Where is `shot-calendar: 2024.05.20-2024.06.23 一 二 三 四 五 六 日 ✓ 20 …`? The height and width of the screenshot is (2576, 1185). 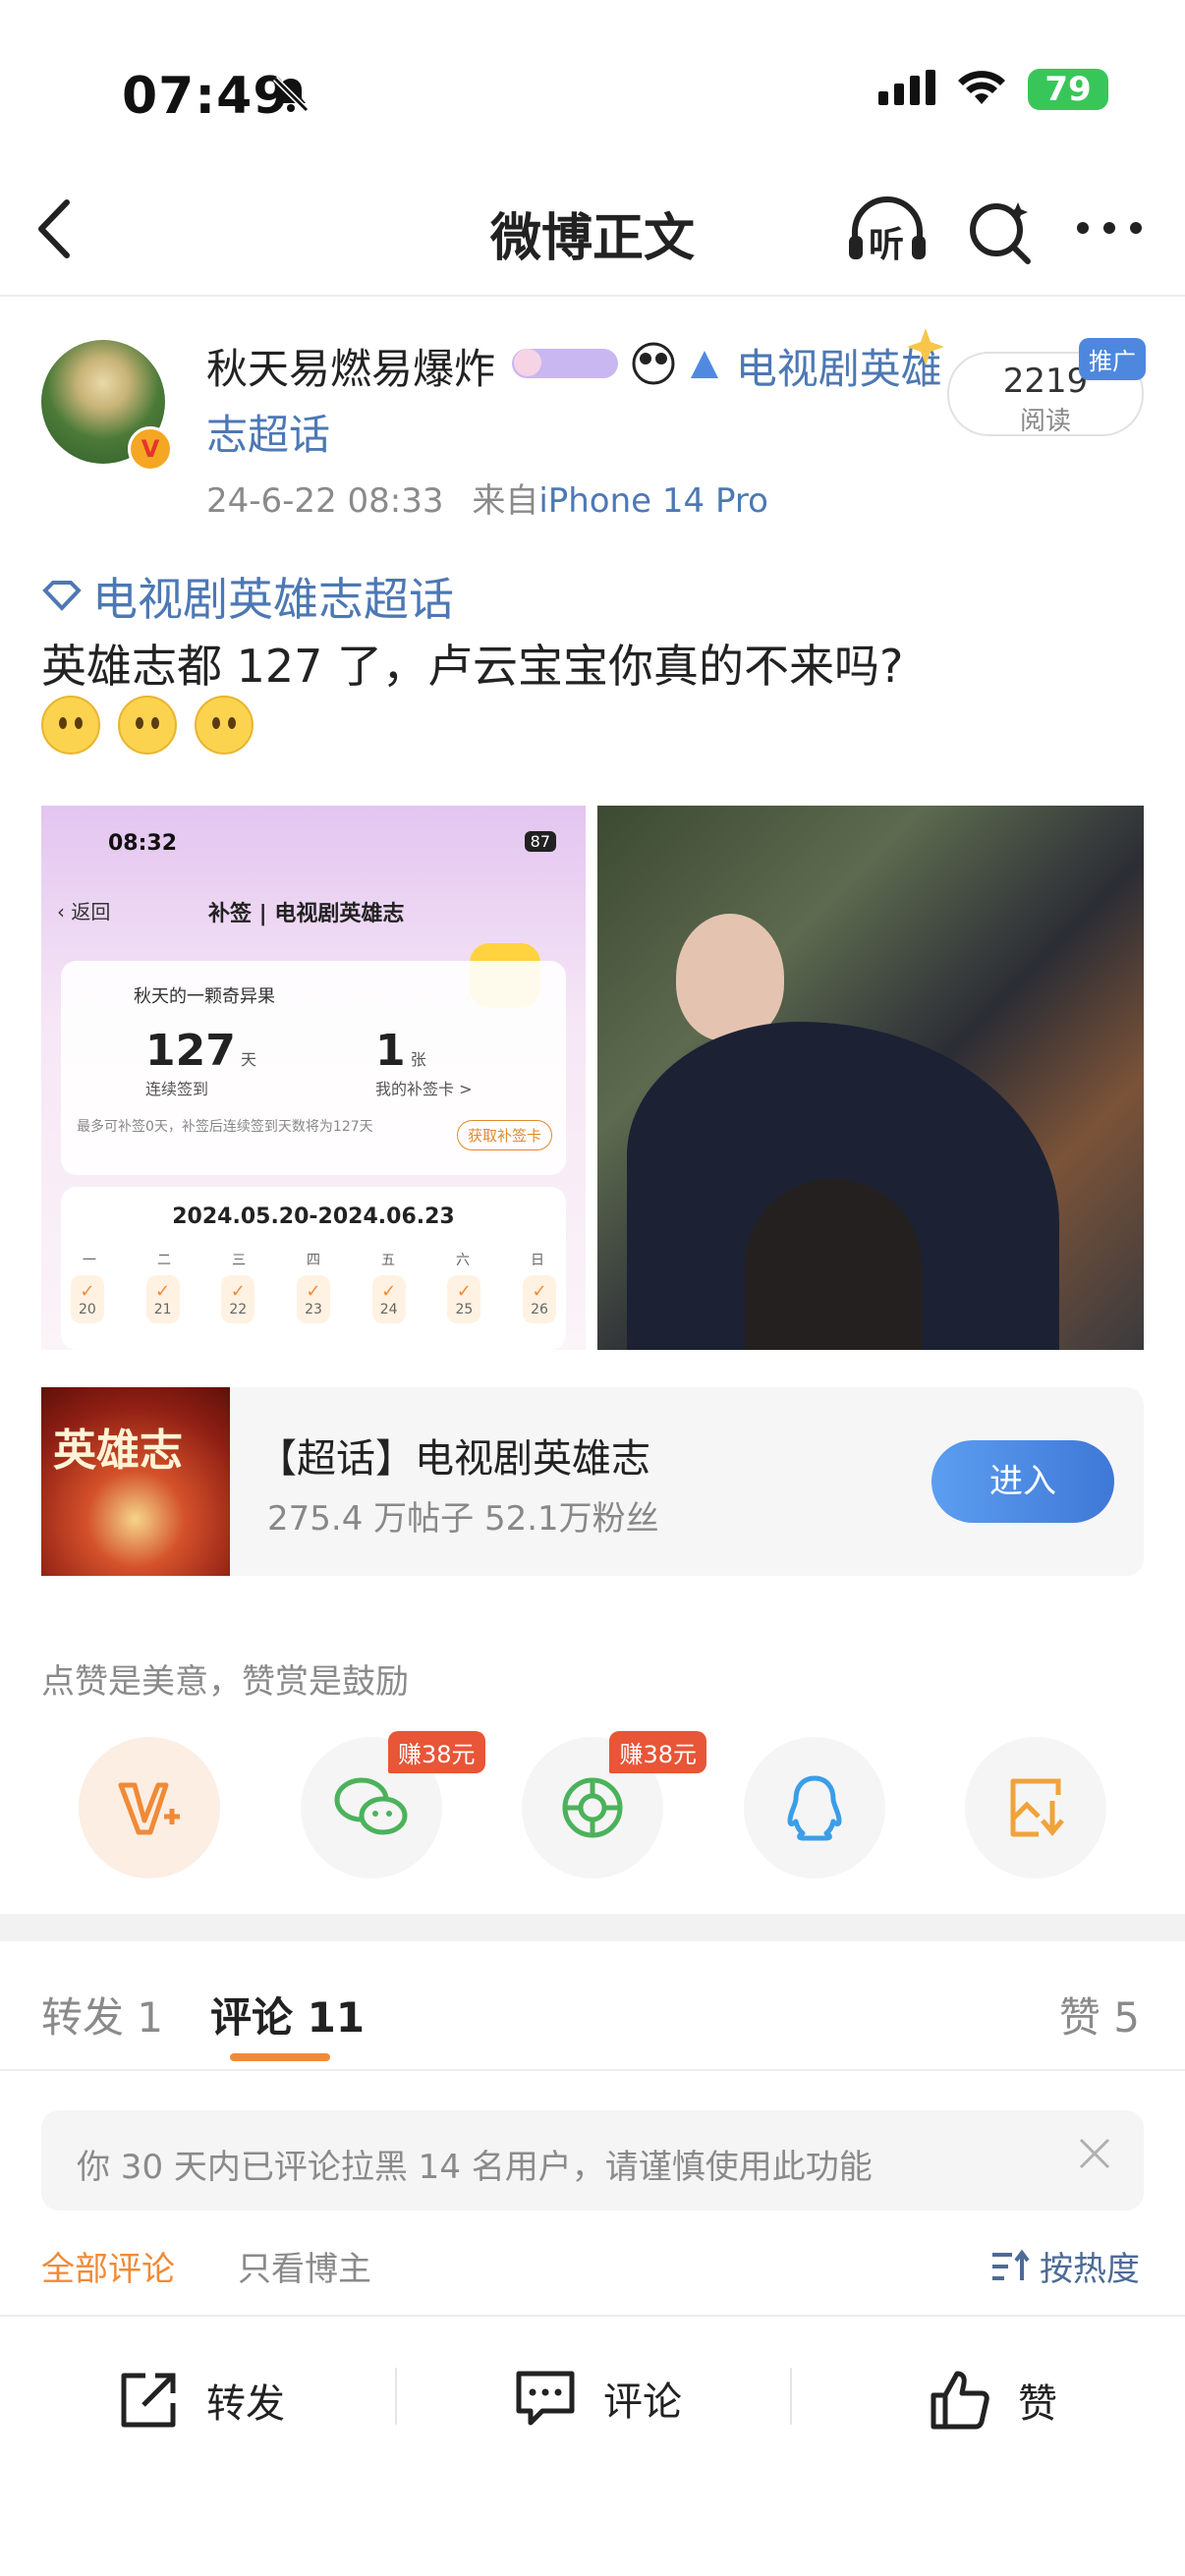
shot-calendar: 2024.05.20-2024.06.23 一 二 三 四 五 六 日 ✓ 20 … is located at coordinates (314, 1268).